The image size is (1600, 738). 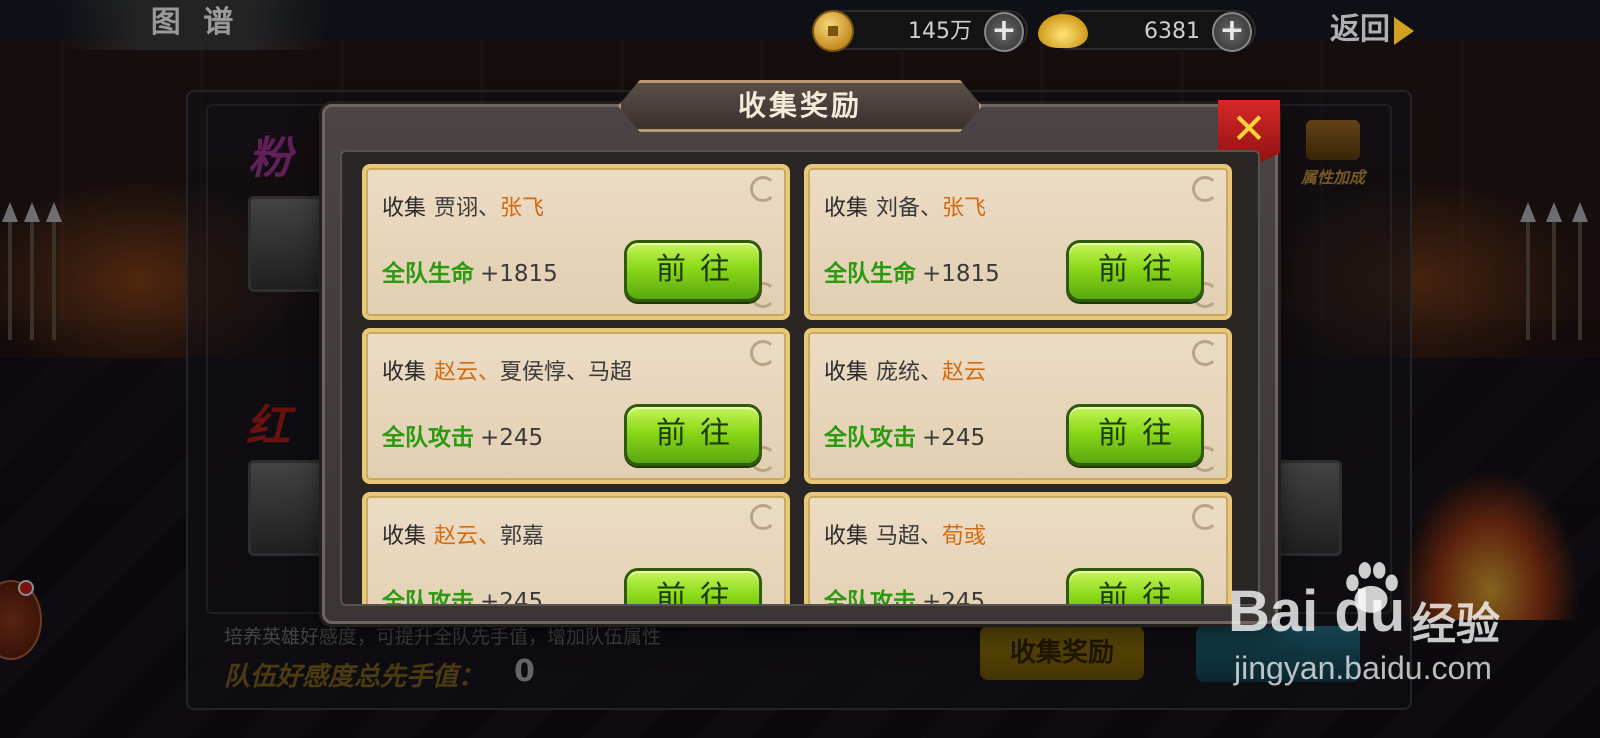 I want to click on hero-names: 刘备、, so click(x=909, y=208).